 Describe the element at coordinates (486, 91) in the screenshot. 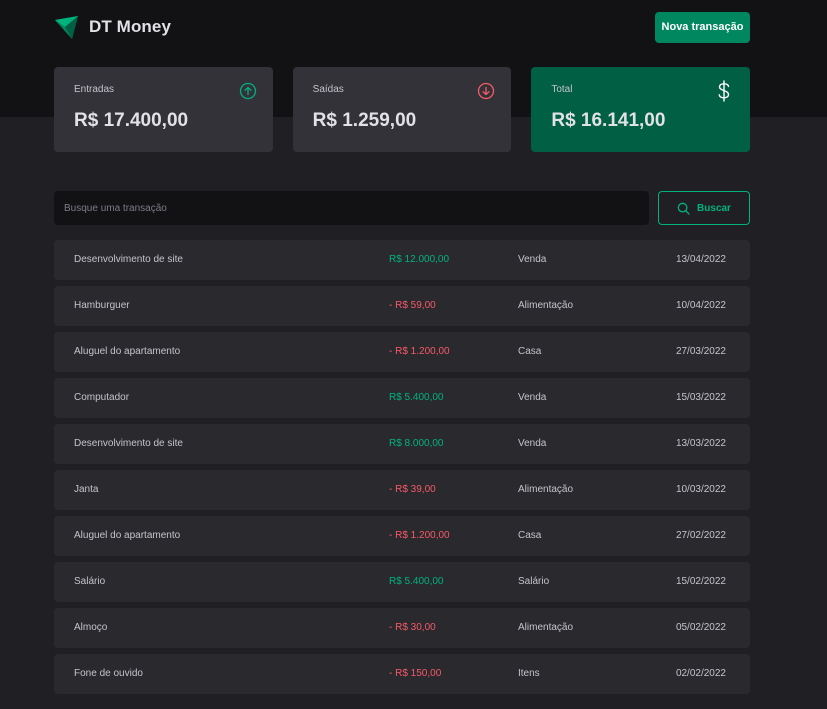

I see `arrow-circle-down-icon` at that location.